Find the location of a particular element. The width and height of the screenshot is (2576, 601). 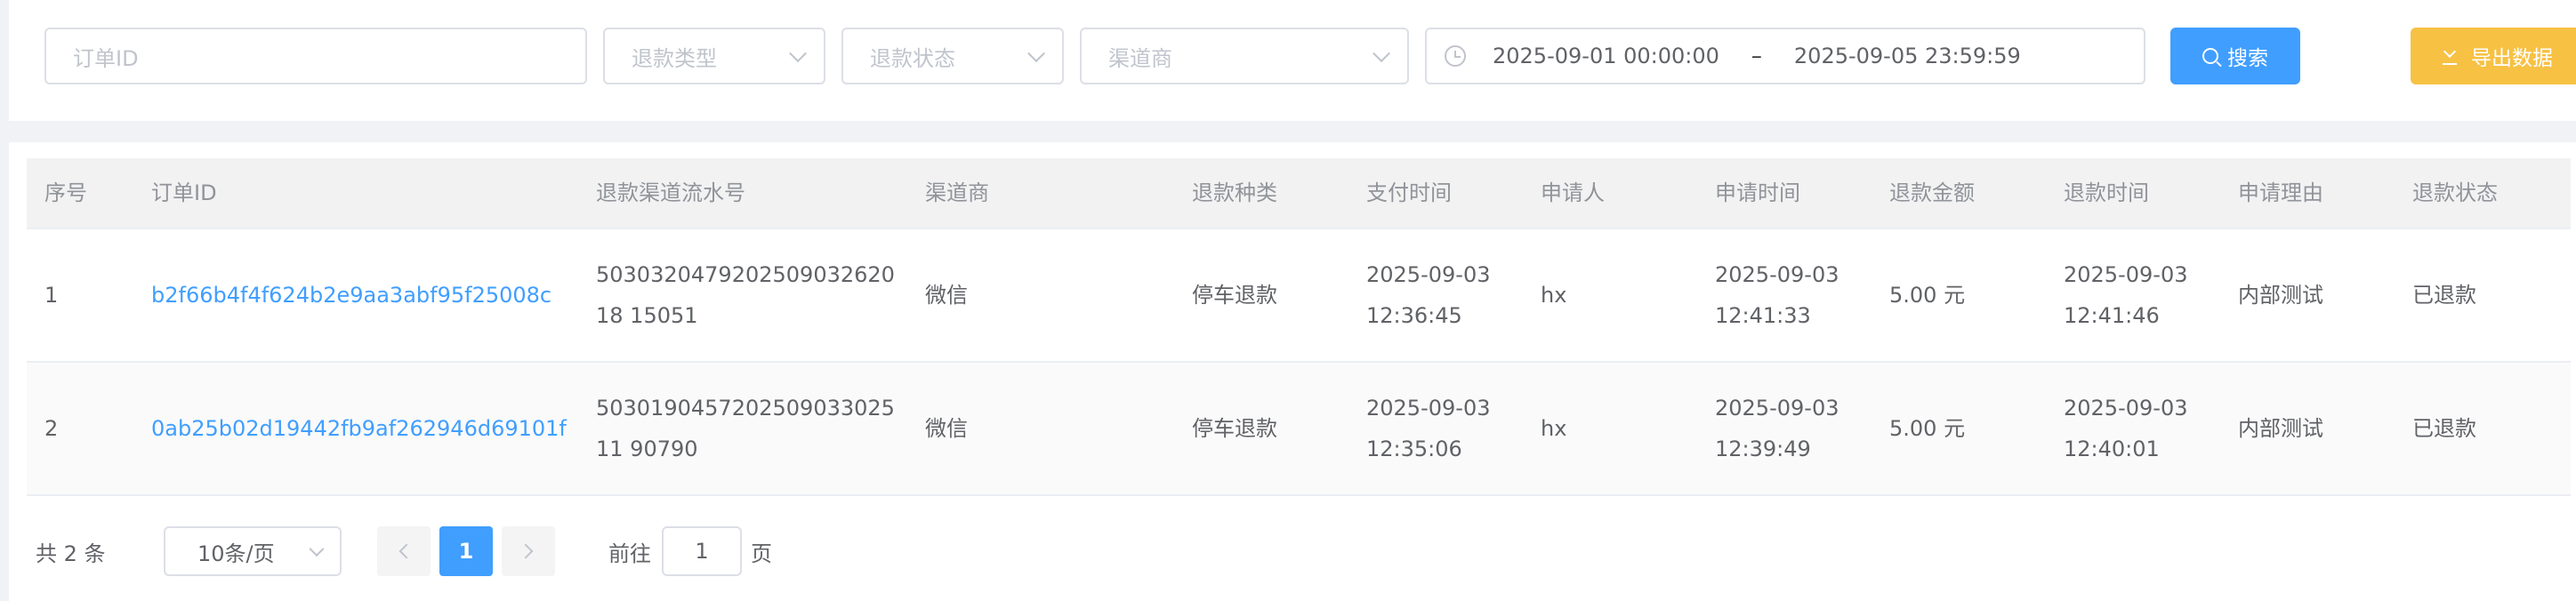

refund-time: 2025-09-03 12:41:46 is located at coordinates (2126, 295).